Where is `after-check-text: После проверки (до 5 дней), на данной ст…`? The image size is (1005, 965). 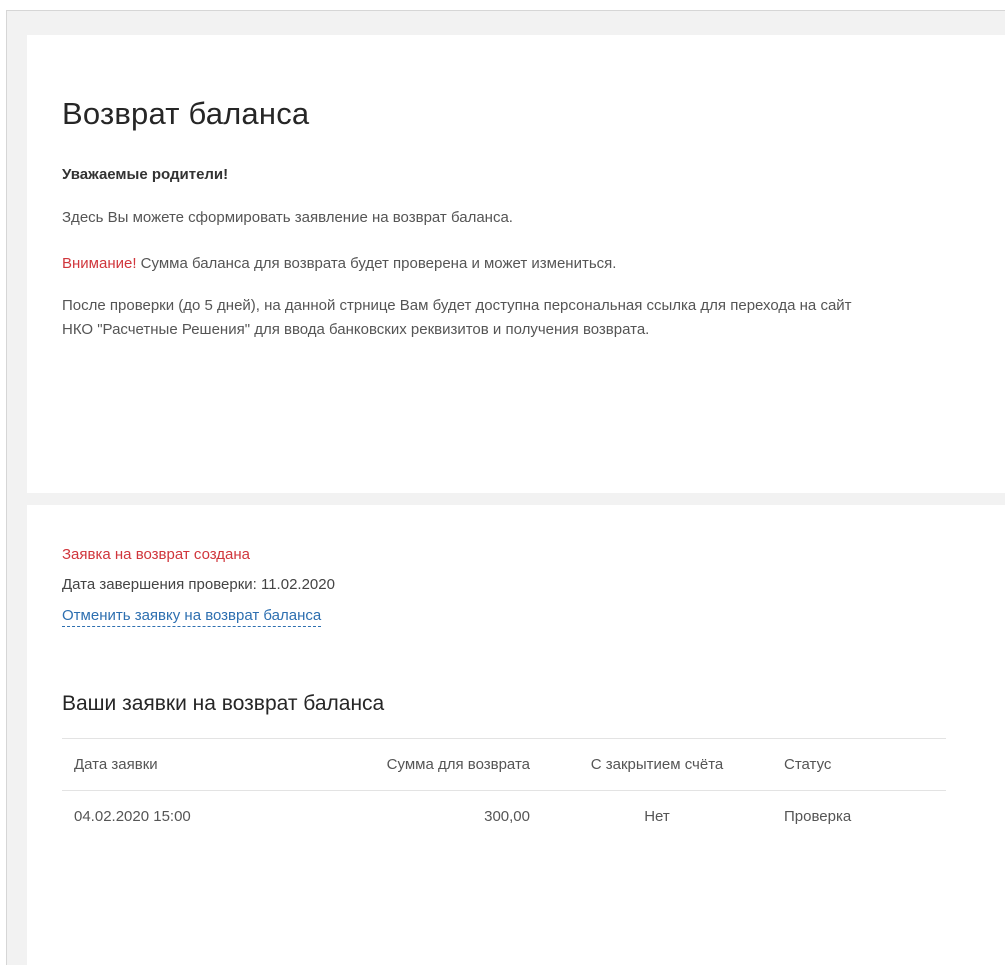 after-check-text: После проверки (до 5 дней), на данной ст… is located at coordinates (457, 317).